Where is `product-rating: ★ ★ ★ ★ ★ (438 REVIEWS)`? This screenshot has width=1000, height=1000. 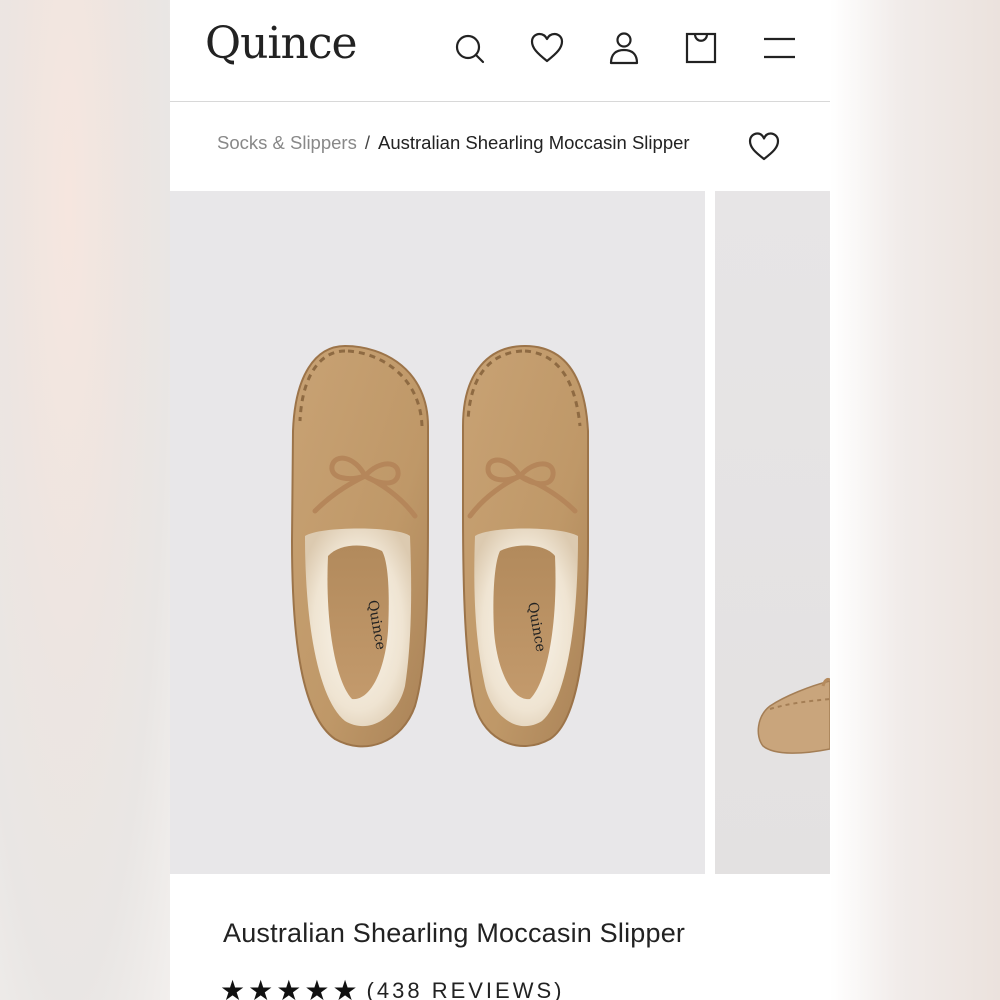 product-rating: ★ ★ ★ ★ ★ (438 REVIEWS) is located at coordinates (392, 988).